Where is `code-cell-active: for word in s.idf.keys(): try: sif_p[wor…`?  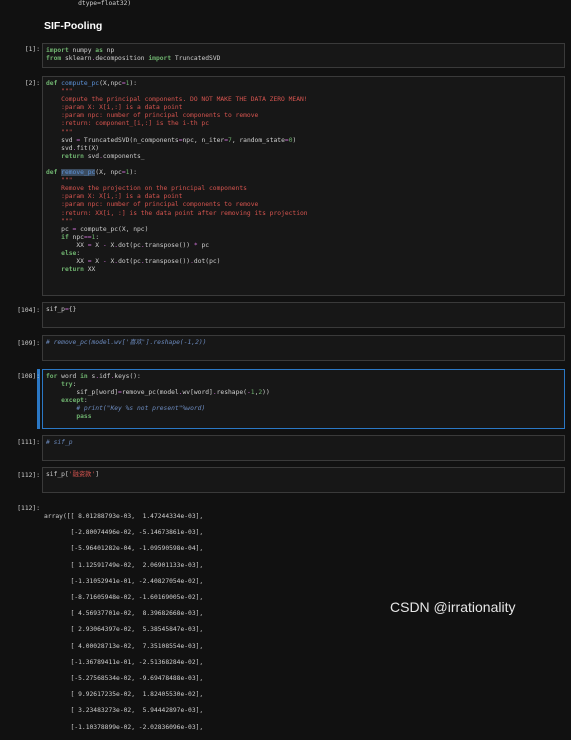 code-cell-active: for word in s.idf.keys(): try: sif_p[wor… is located at coordinates (303, 399).